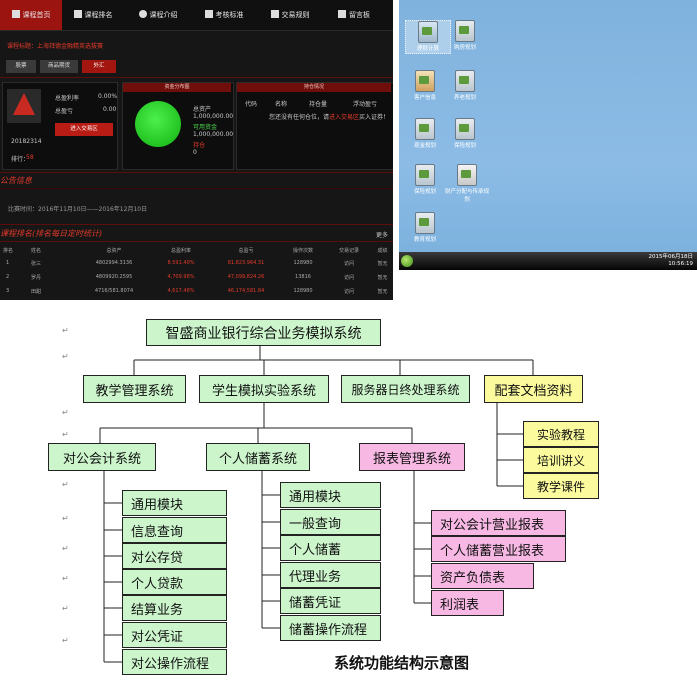  Describe the element at coordinates (174, 582) in the screenshot. I see `corp-item: 个人贷款` at that location.